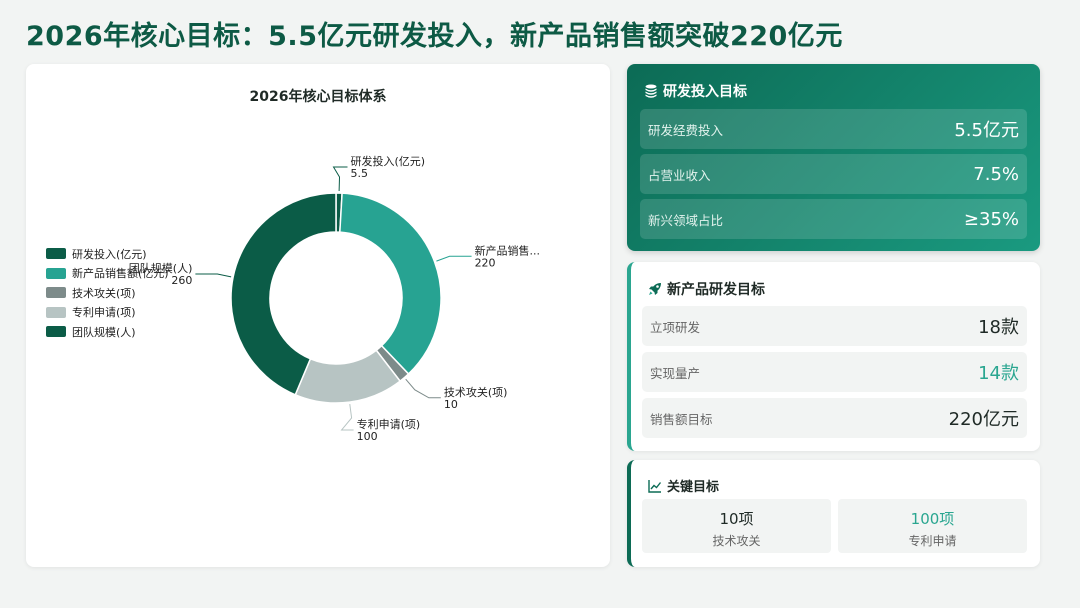 The image size is (1080, 608). I want to click on donut-slice, so click(390, 284).